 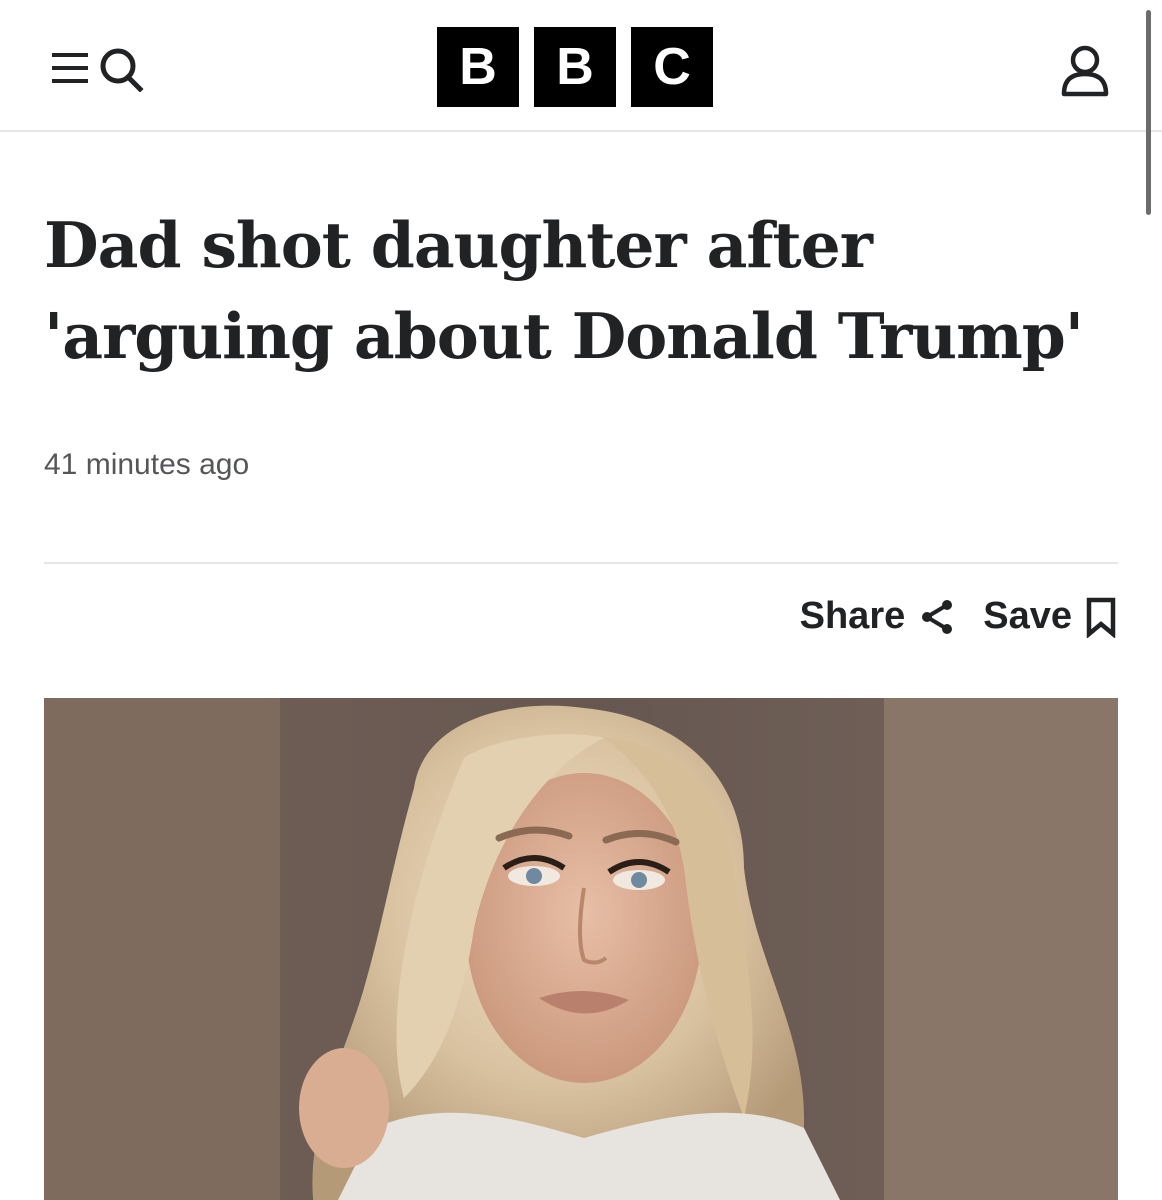 I want to click on share-button: Share, so click(x=879, y=616).